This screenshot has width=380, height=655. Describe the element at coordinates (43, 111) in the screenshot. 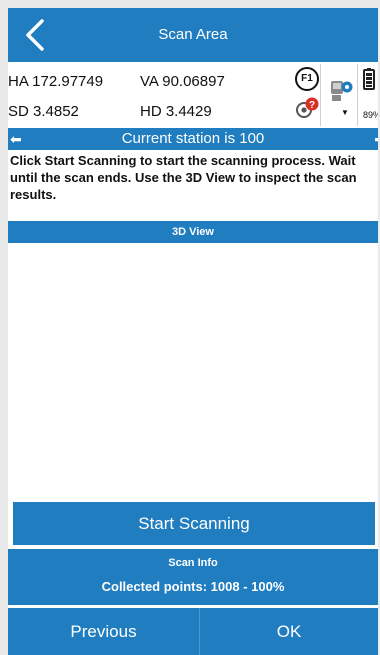

I see `sd-reading: SD 3.4852` at that location.